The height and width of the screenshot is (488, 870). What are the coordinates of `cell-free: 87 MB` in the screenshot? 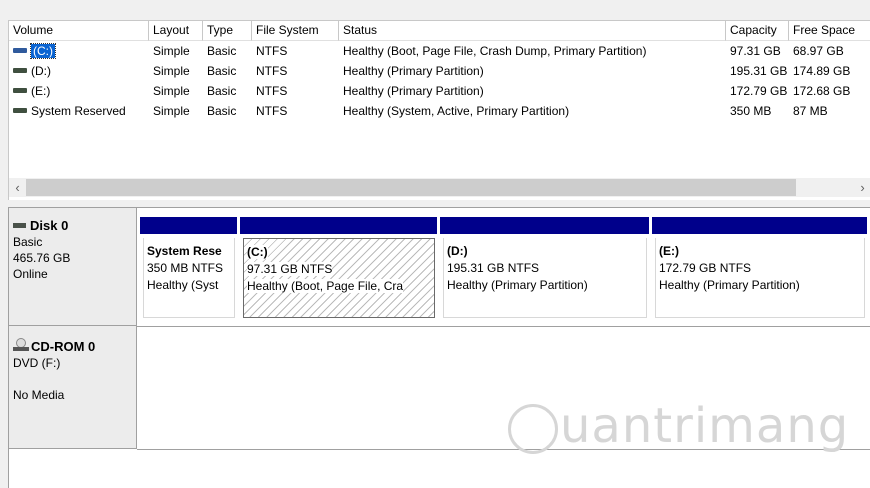 It's located at (810, 111).